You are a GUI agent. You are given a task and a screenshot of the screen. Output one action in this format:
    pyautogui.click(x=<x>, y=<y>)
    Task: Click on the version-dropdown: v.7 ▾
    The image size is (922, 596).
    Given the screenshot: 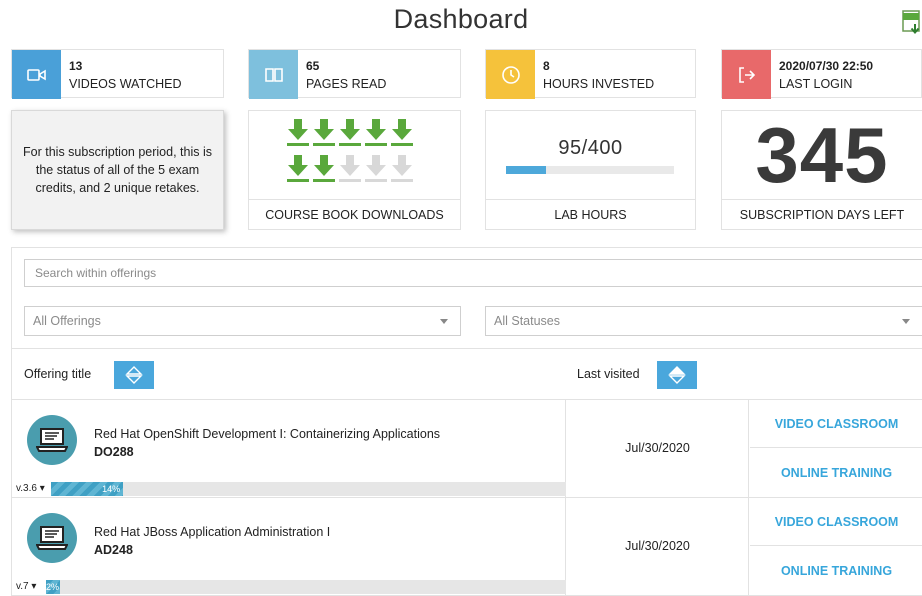 What is the action you would take?
    pyautogui.click(x=26, y=586)
    